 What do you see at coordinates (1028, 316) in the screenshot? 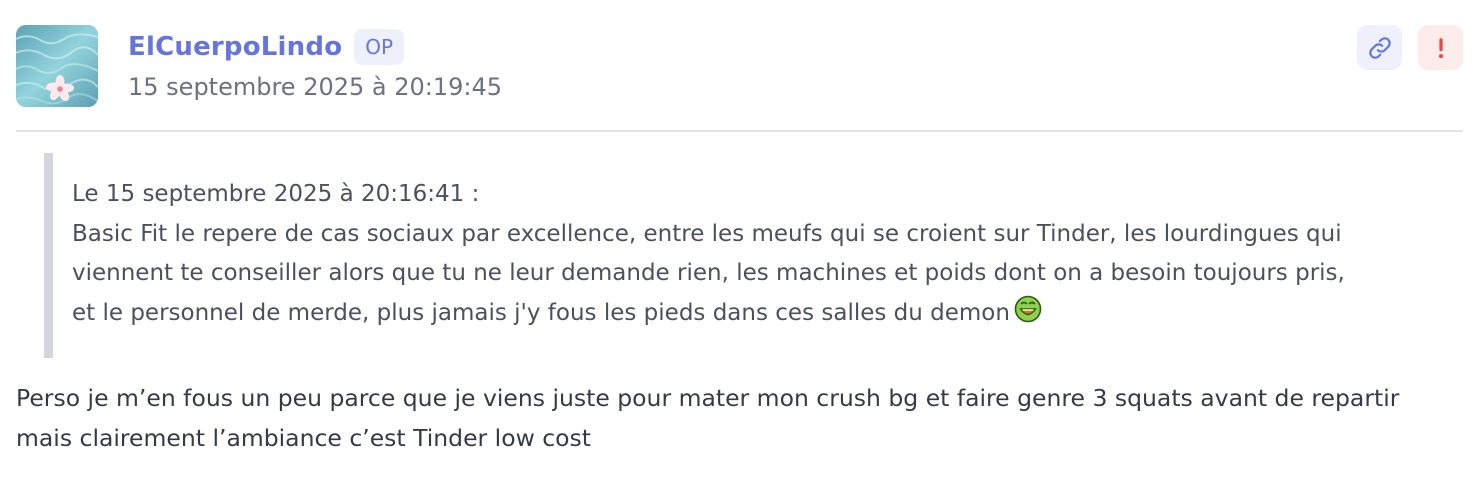
I see `green-laughing-smiley-icon` at bounding box center [1028, 316].